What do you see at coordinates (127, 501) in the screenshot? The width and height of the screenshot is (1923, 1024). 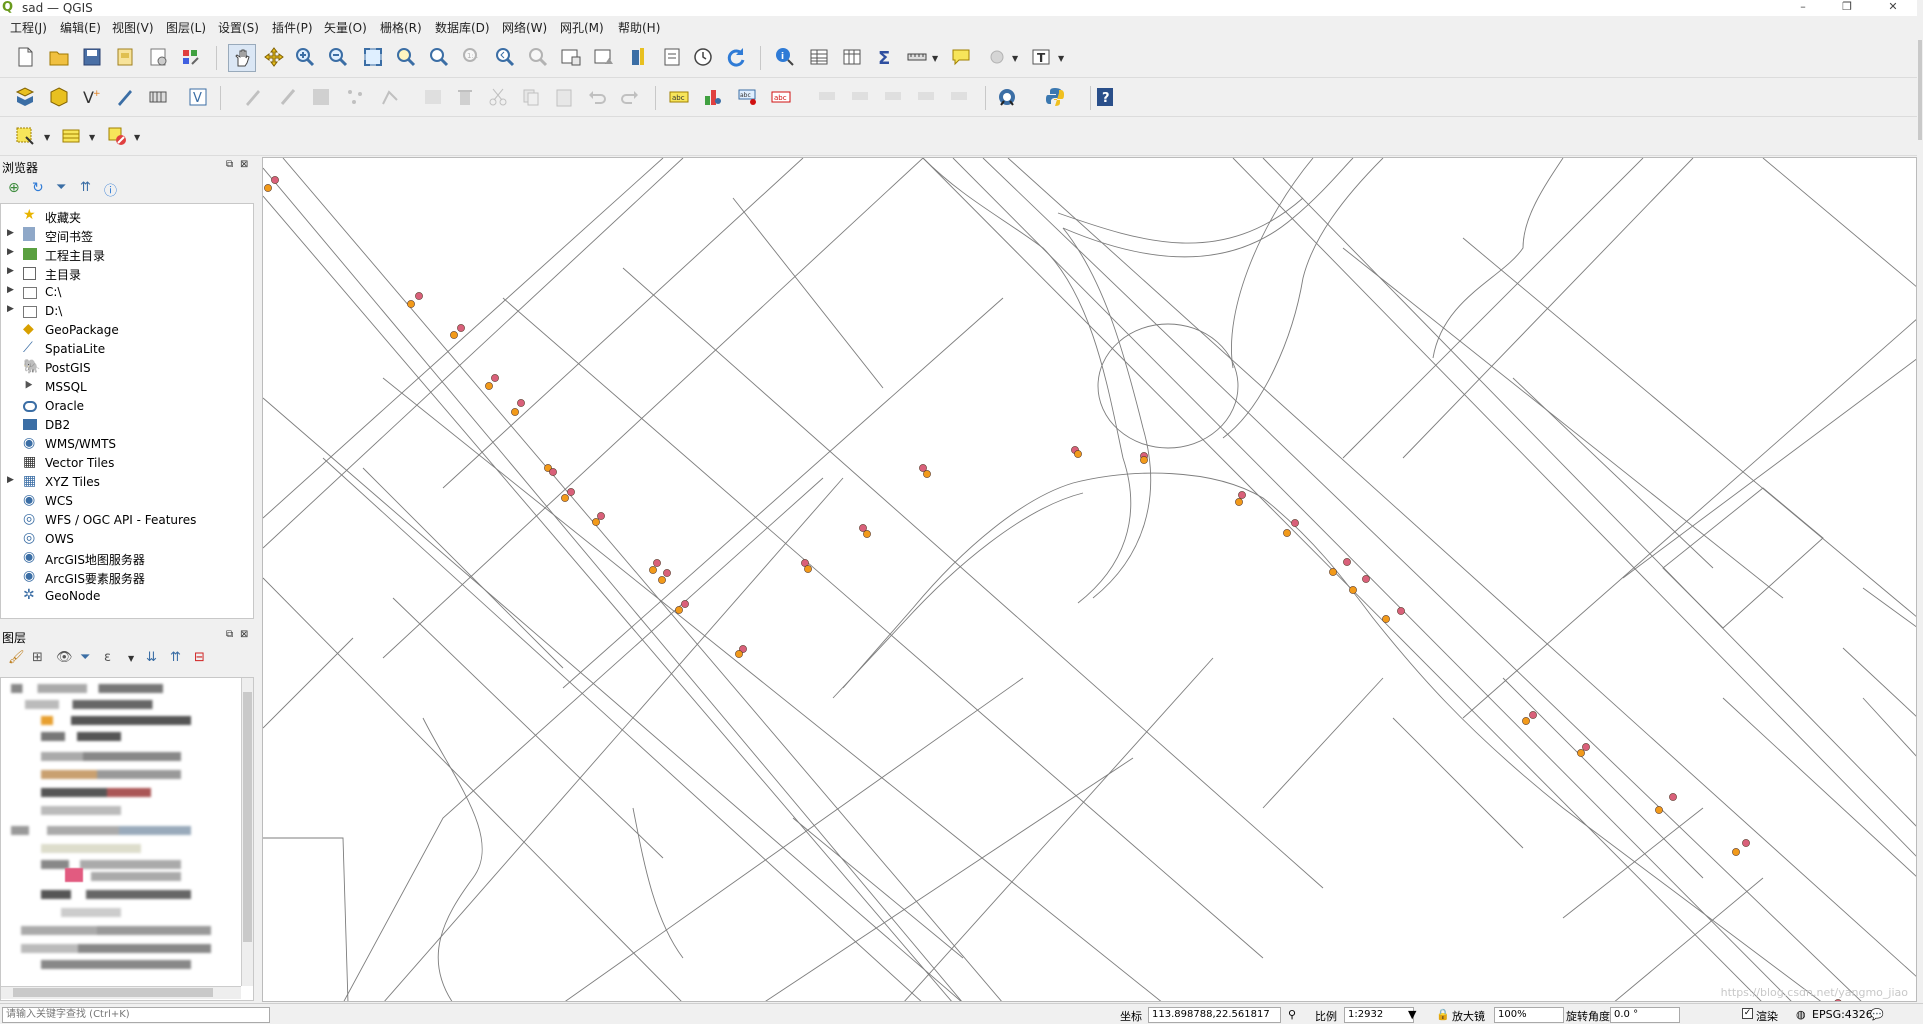 I see `browser-item-wcs: ◉ WCS` at bounding box center [127, 501].